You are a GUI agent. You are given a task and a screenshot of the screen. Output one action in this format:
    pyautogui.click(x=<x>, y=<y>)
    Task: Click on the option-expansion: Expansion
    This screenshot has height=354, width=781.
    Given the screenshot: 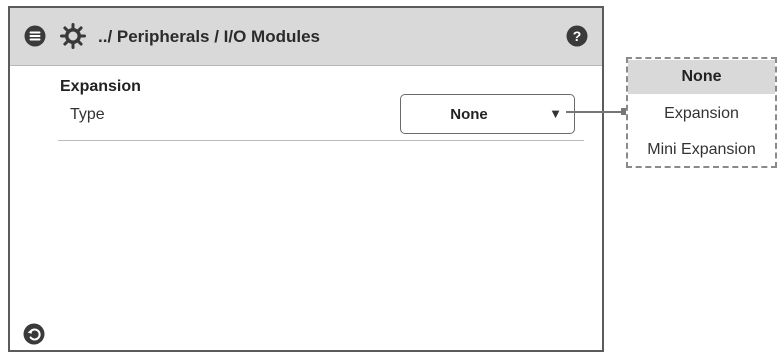 What is the action you would take?
    pyautogui.click(x=701, y=114)
    